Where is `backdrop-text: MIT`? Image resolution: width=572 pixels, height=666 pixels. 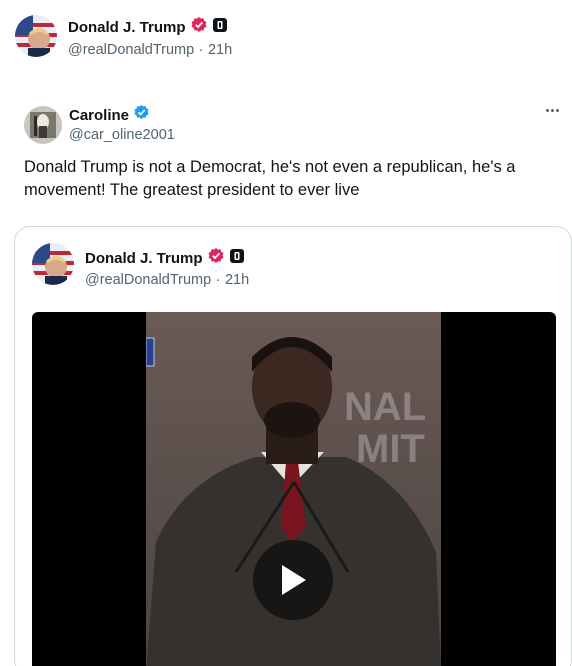 backdrop-text: MIT is located at coordinates (390, 449).